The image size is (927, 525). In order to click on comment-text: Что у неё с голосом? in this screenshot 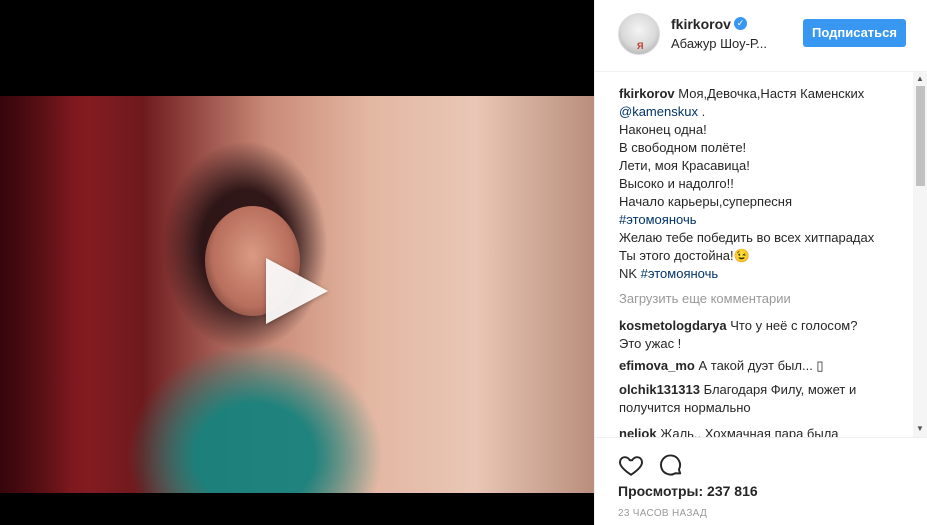, I will do `click(792, 325)`.